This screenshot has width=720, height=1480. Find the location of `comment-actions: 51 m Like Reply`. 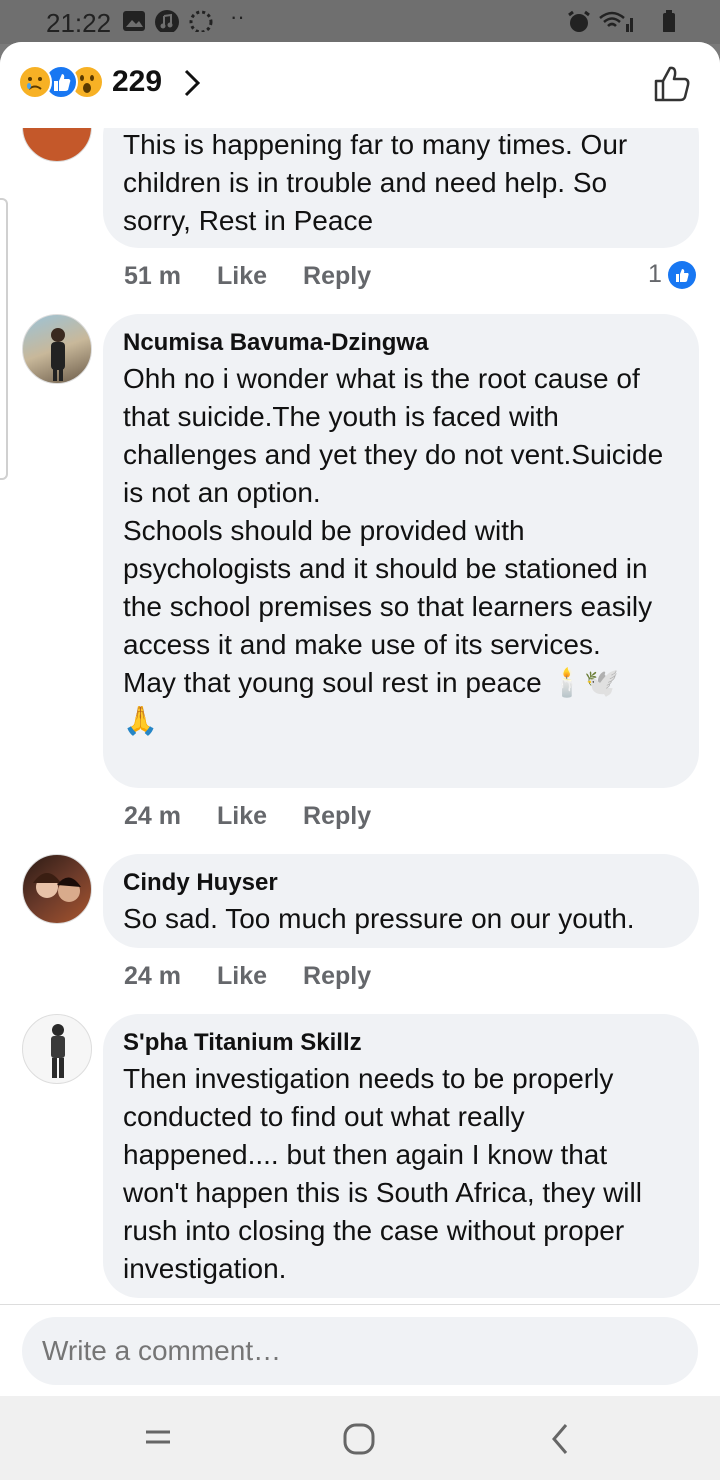

comment-actions: 51 m Like Reply is located at coordinates (247, 276).